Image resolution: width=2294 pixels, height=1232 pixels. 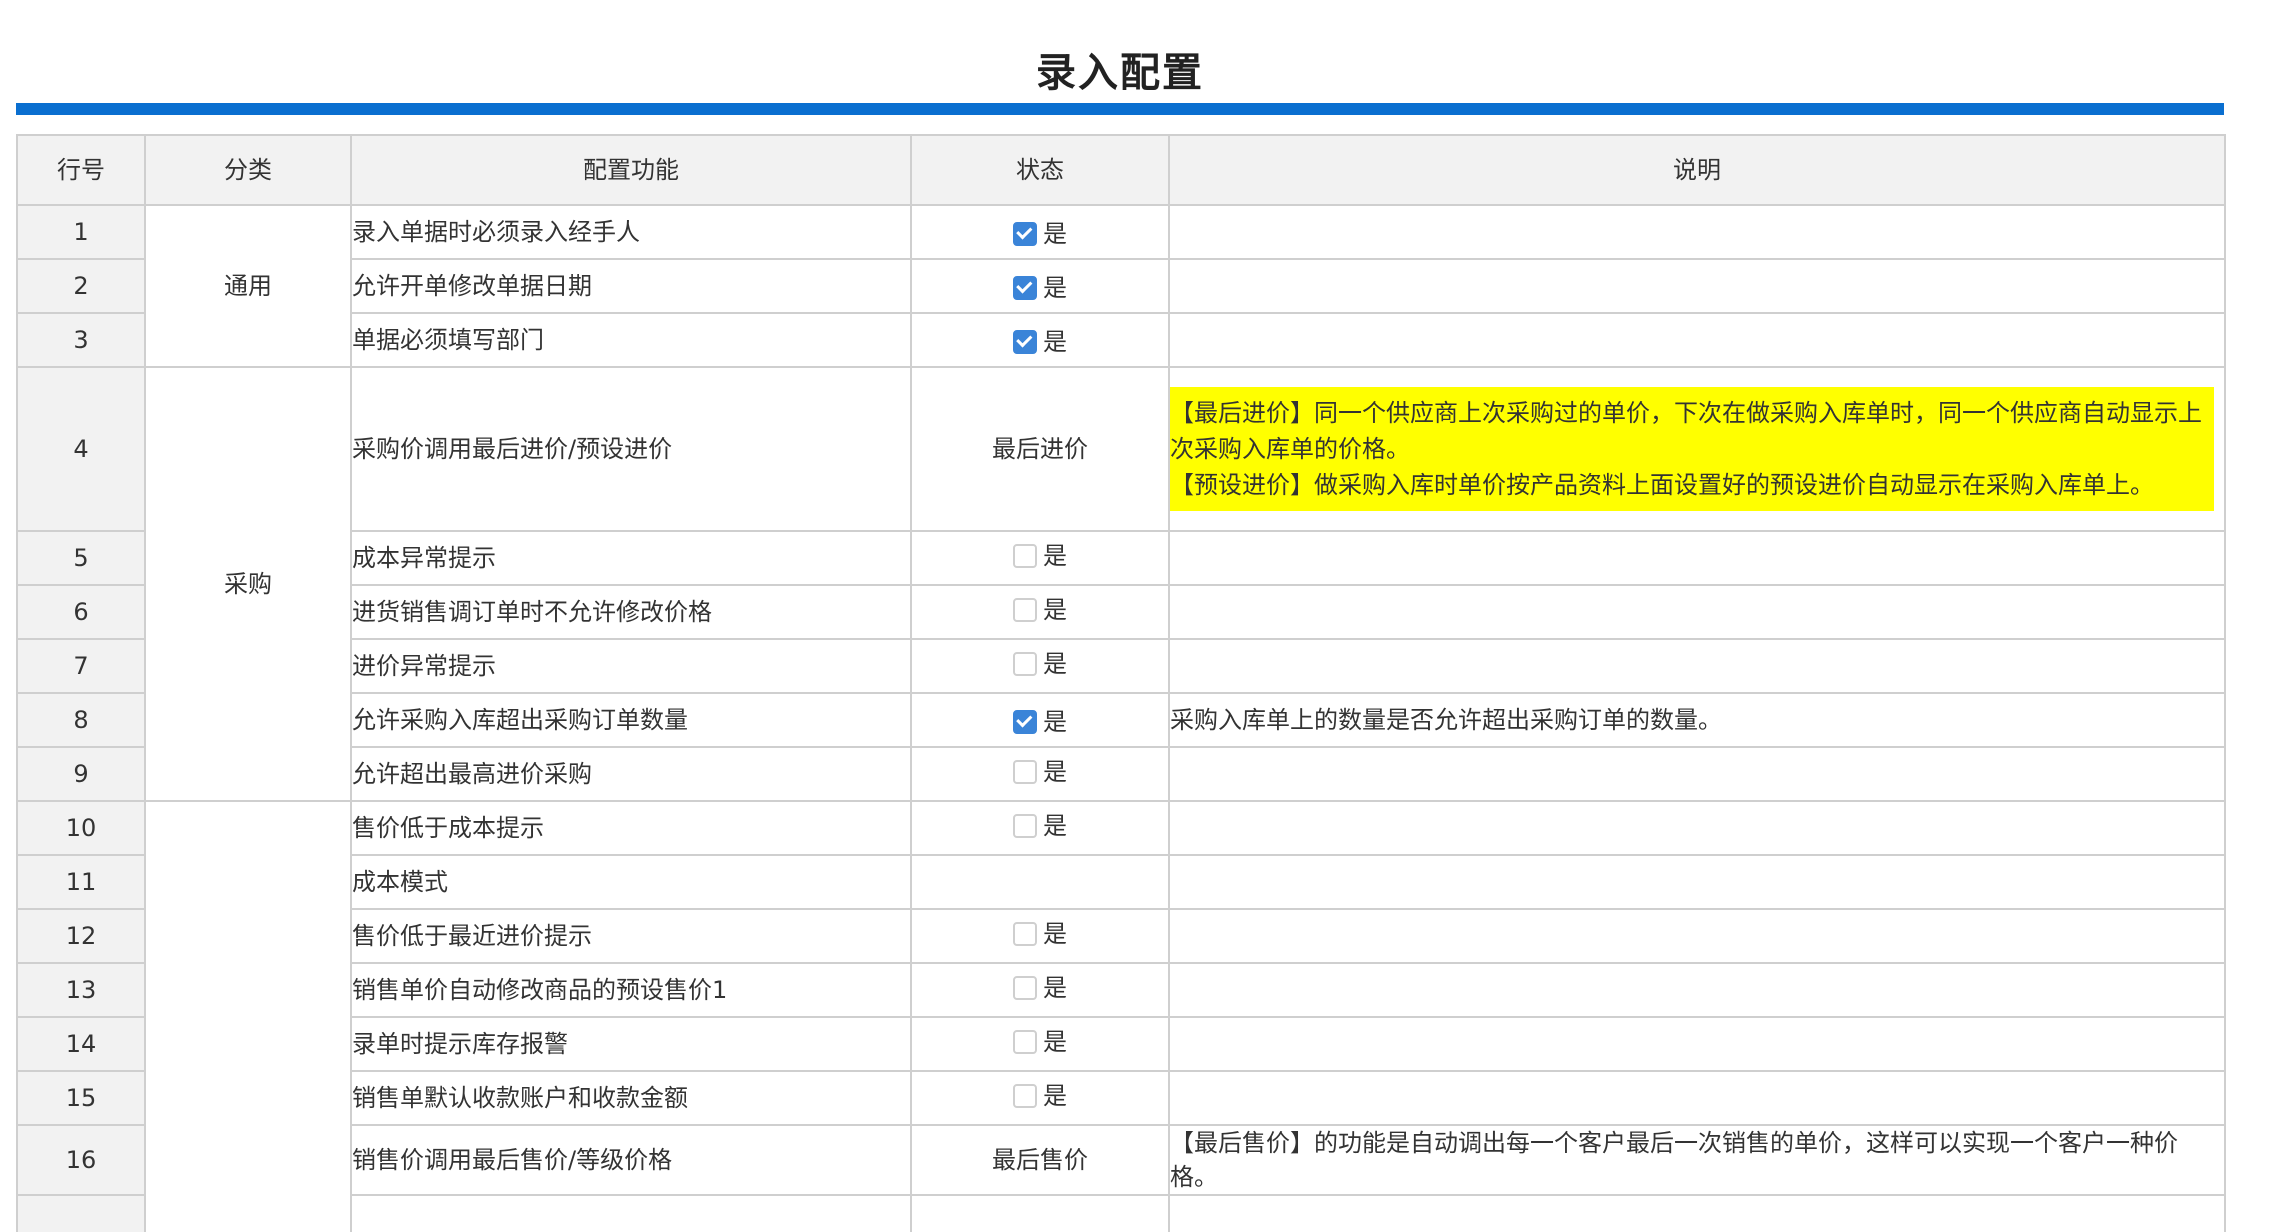 What do you see at coordinates (631, 720) in the screenshot?
I see `feature-label: 允许采购入库超出采购订单数量` at bounding box center [631, 720].